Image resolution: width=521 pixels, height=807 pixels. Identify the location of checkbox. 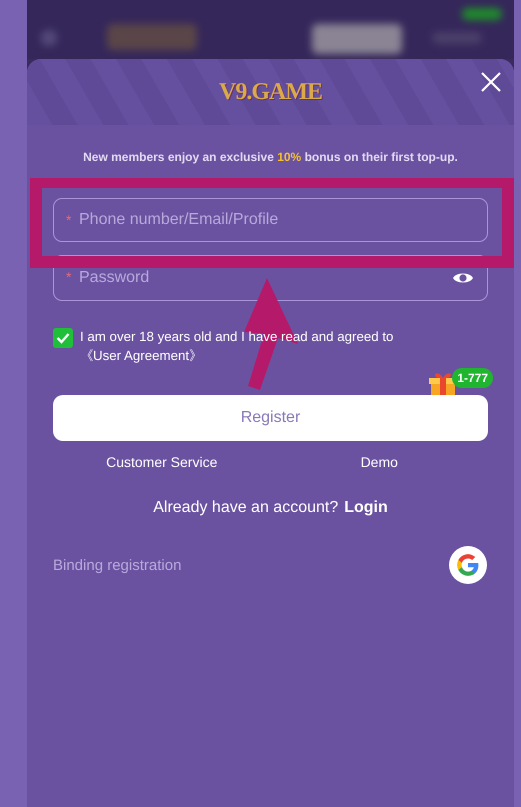
(63, 338).